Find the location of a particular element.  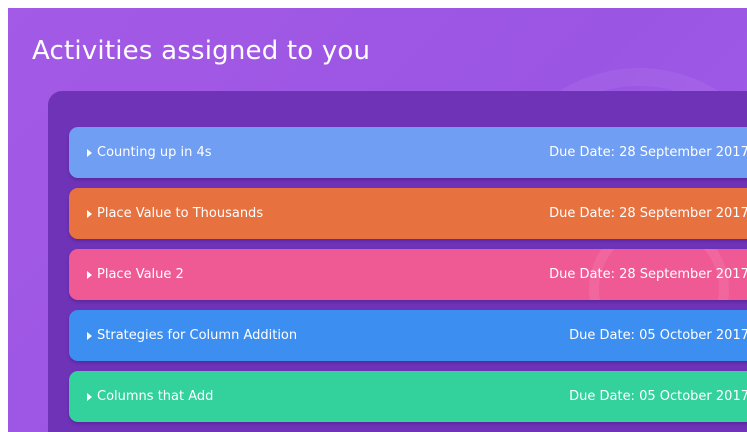

activity-name: Place Value to Thousands is located at coordinates (175, 213).